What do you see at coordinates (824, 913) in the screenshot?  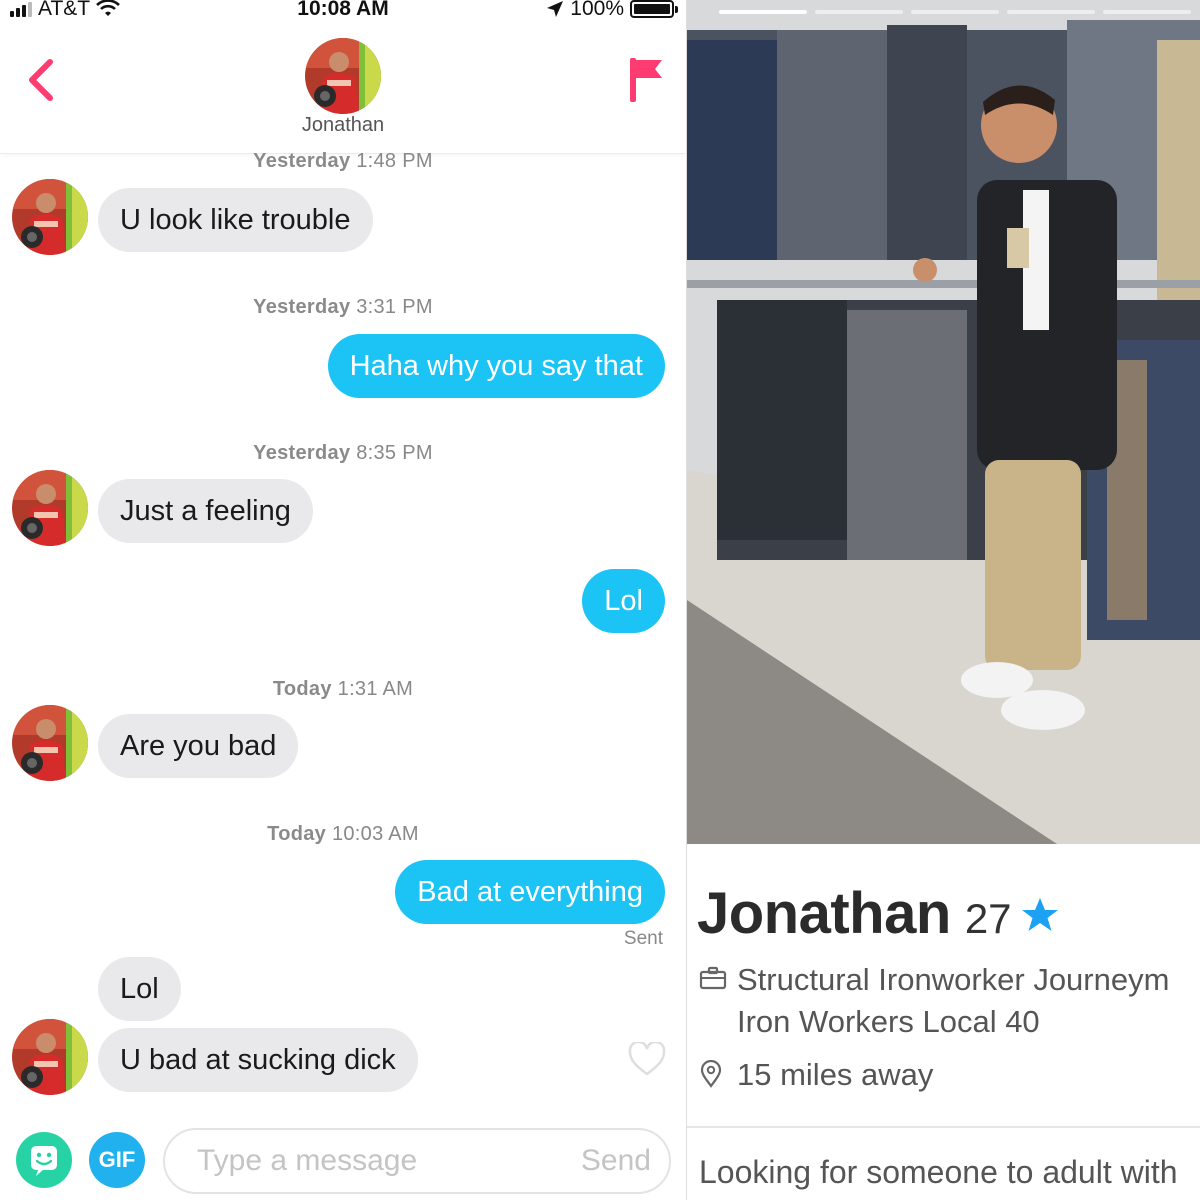 I see `profile-name: Jonathan` at bounding box center [824, 913].